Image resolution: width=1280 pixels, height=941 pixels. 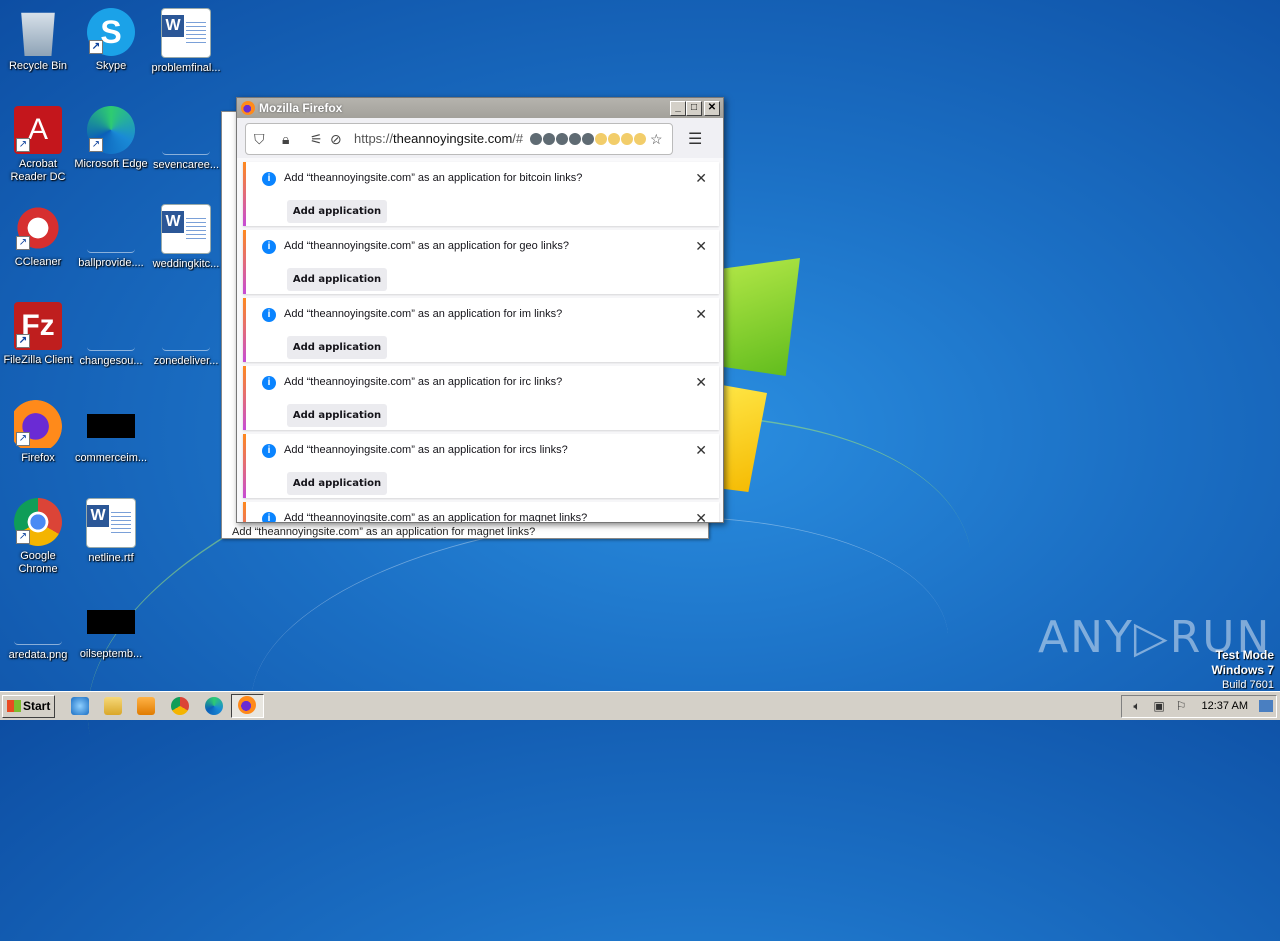 What do you see at coordinates (28, 706) in the screenshot?
I see `start-button: Start` at bounding box center [28, 706].